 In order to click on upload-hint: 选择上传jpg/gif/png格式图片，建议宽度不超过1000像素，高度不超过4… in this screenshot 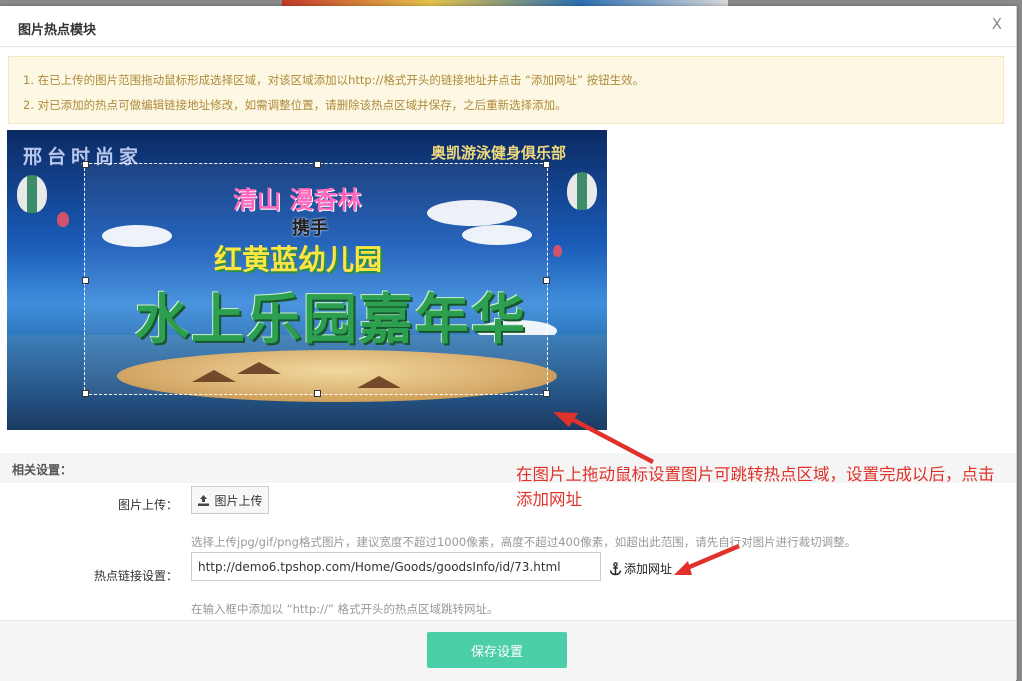, I will do `click(524, 542)`.